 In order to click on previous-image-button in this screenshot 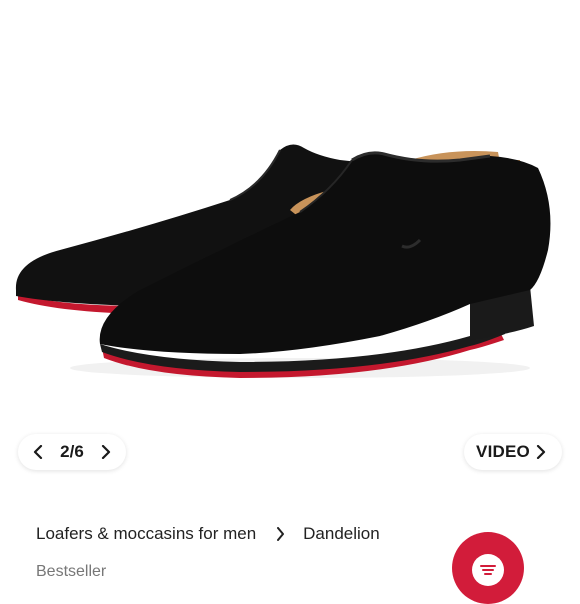, I will do `click(38, 452)`.